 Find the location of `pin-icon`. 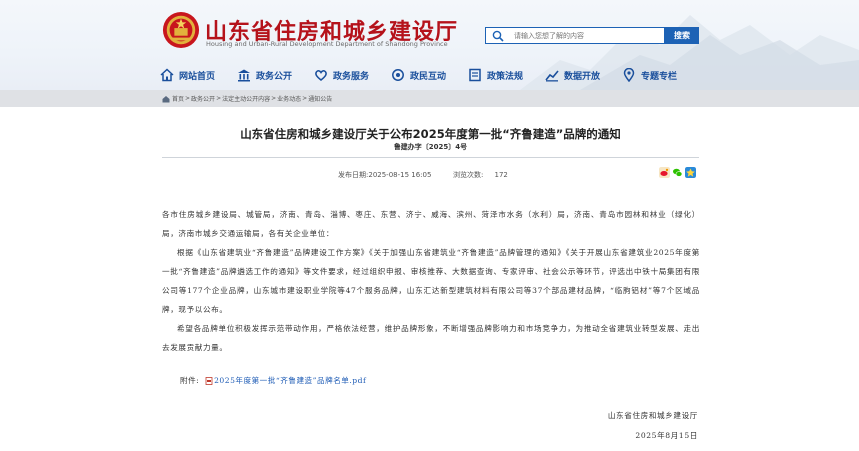

pin-icon is located at coordinates (629, 75).